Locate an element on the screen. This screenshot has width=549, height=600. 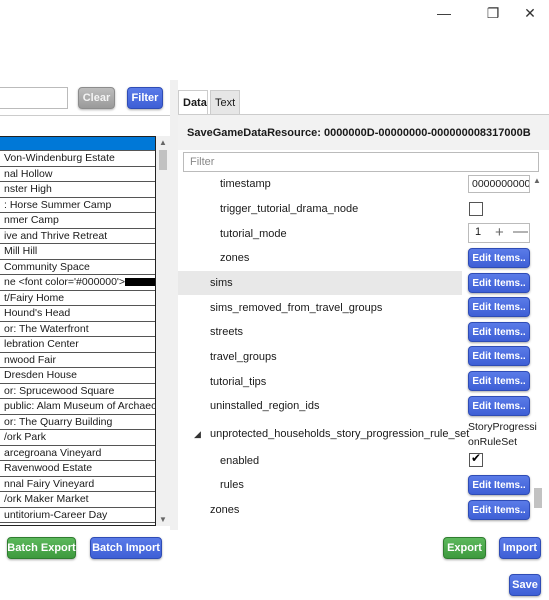
tree-row-sims-removed-from-travel-groups: sims_removed_from_travel_groups is located at coordinates (320, 308).